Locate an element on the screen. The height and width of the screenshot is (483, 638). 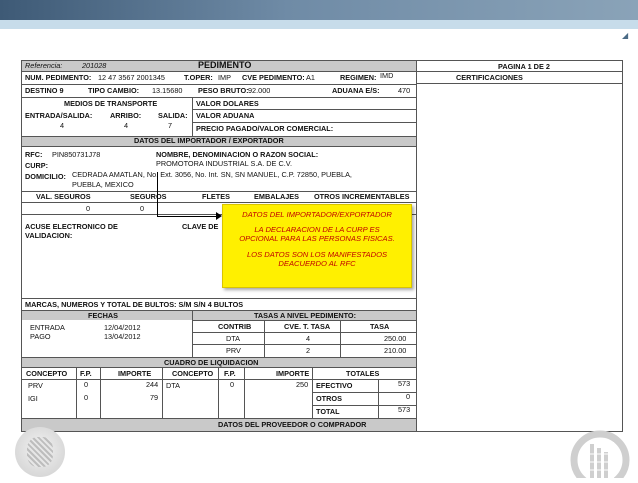
totales-efectivo-label: EFECTIVO is located at coordinates (334, 385).